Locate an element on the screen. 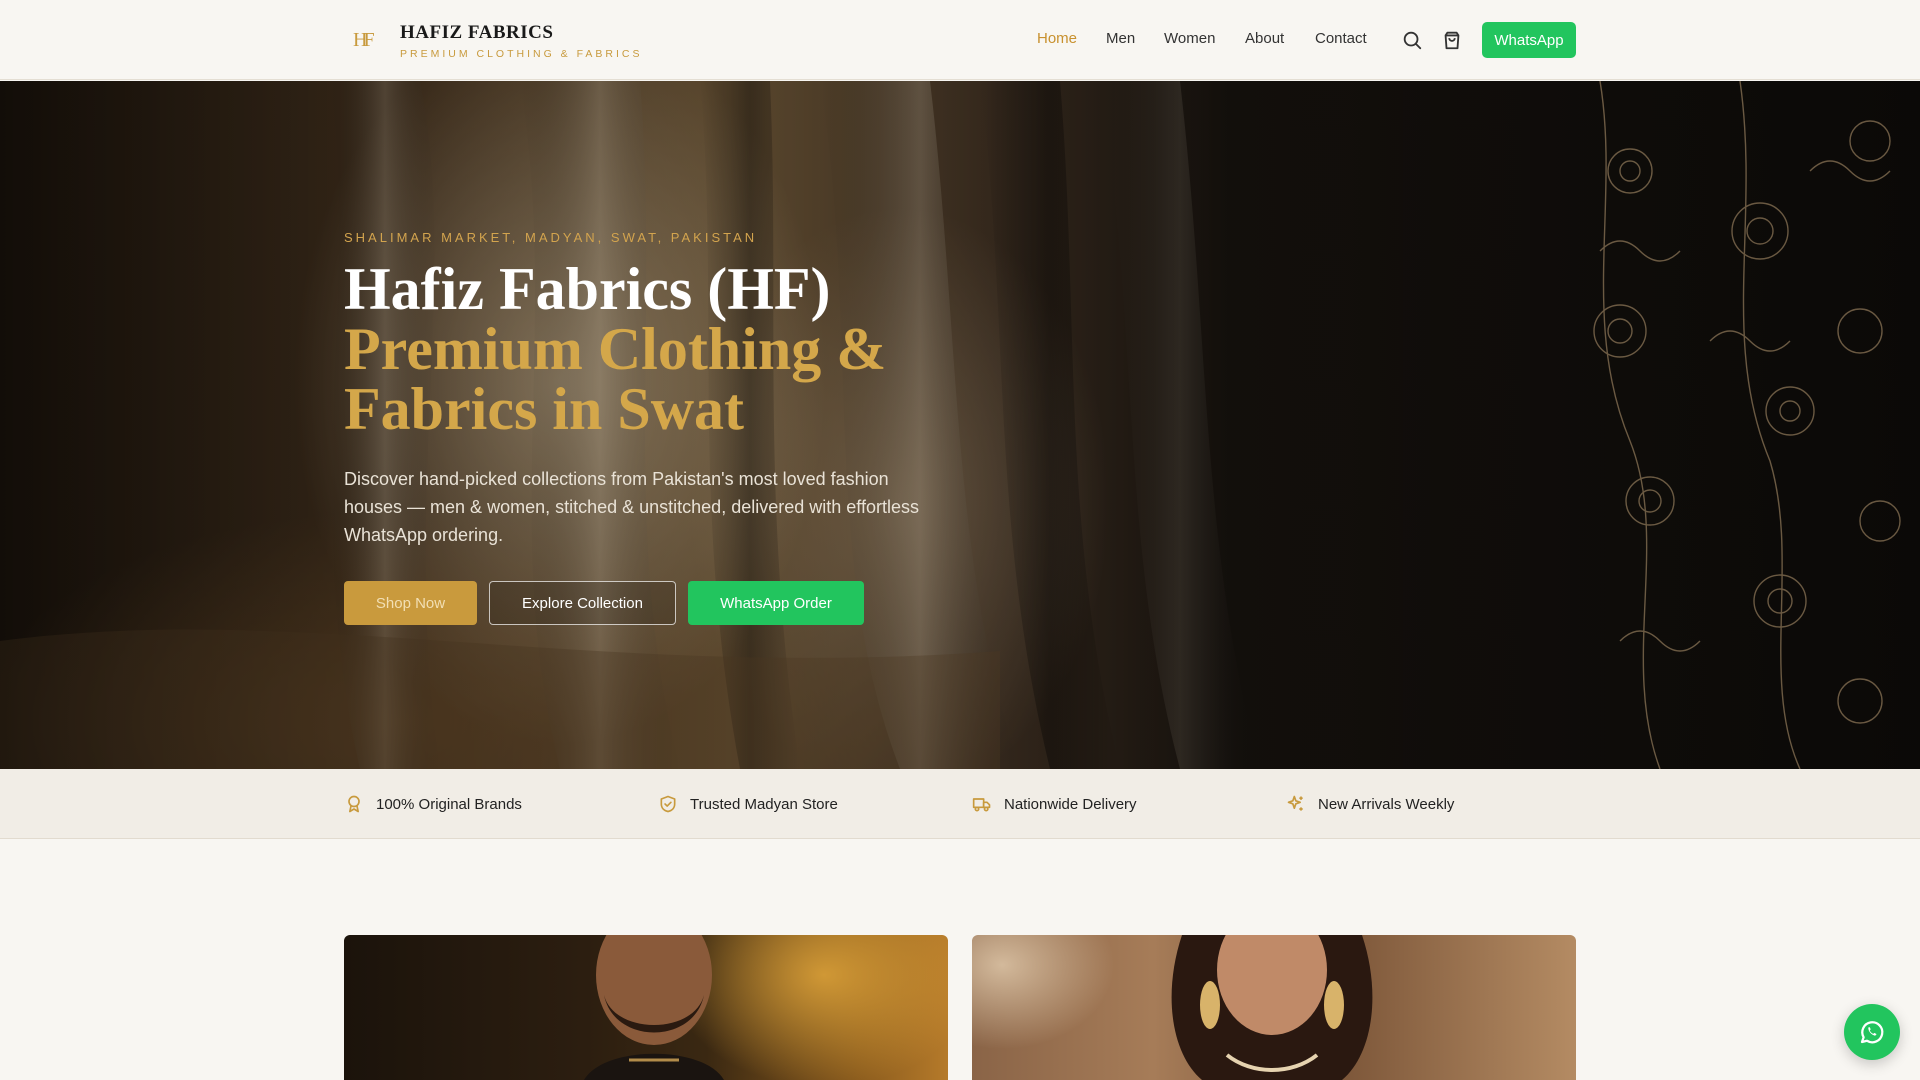  feature-label: Trusted Madyan Store is located at coordinates (764, 804).